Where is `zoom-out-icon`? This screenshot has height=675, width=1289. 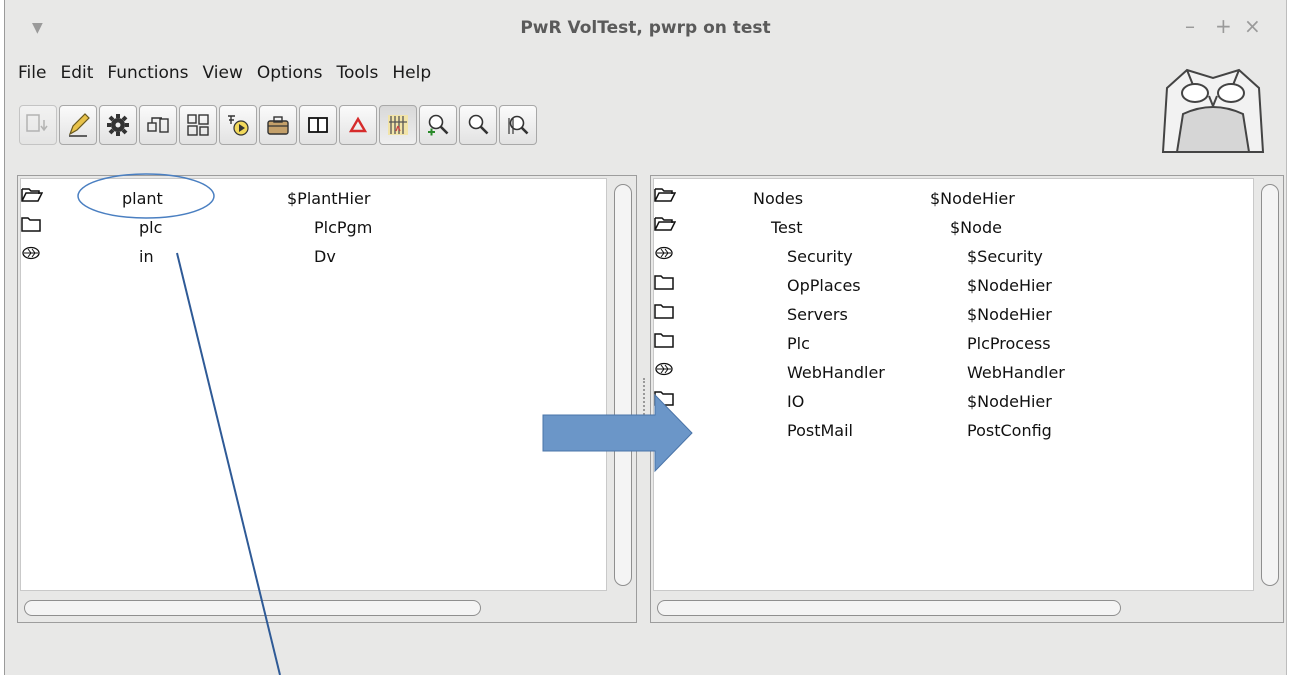
zoom-out-icon is located at coordinates (478, 124).